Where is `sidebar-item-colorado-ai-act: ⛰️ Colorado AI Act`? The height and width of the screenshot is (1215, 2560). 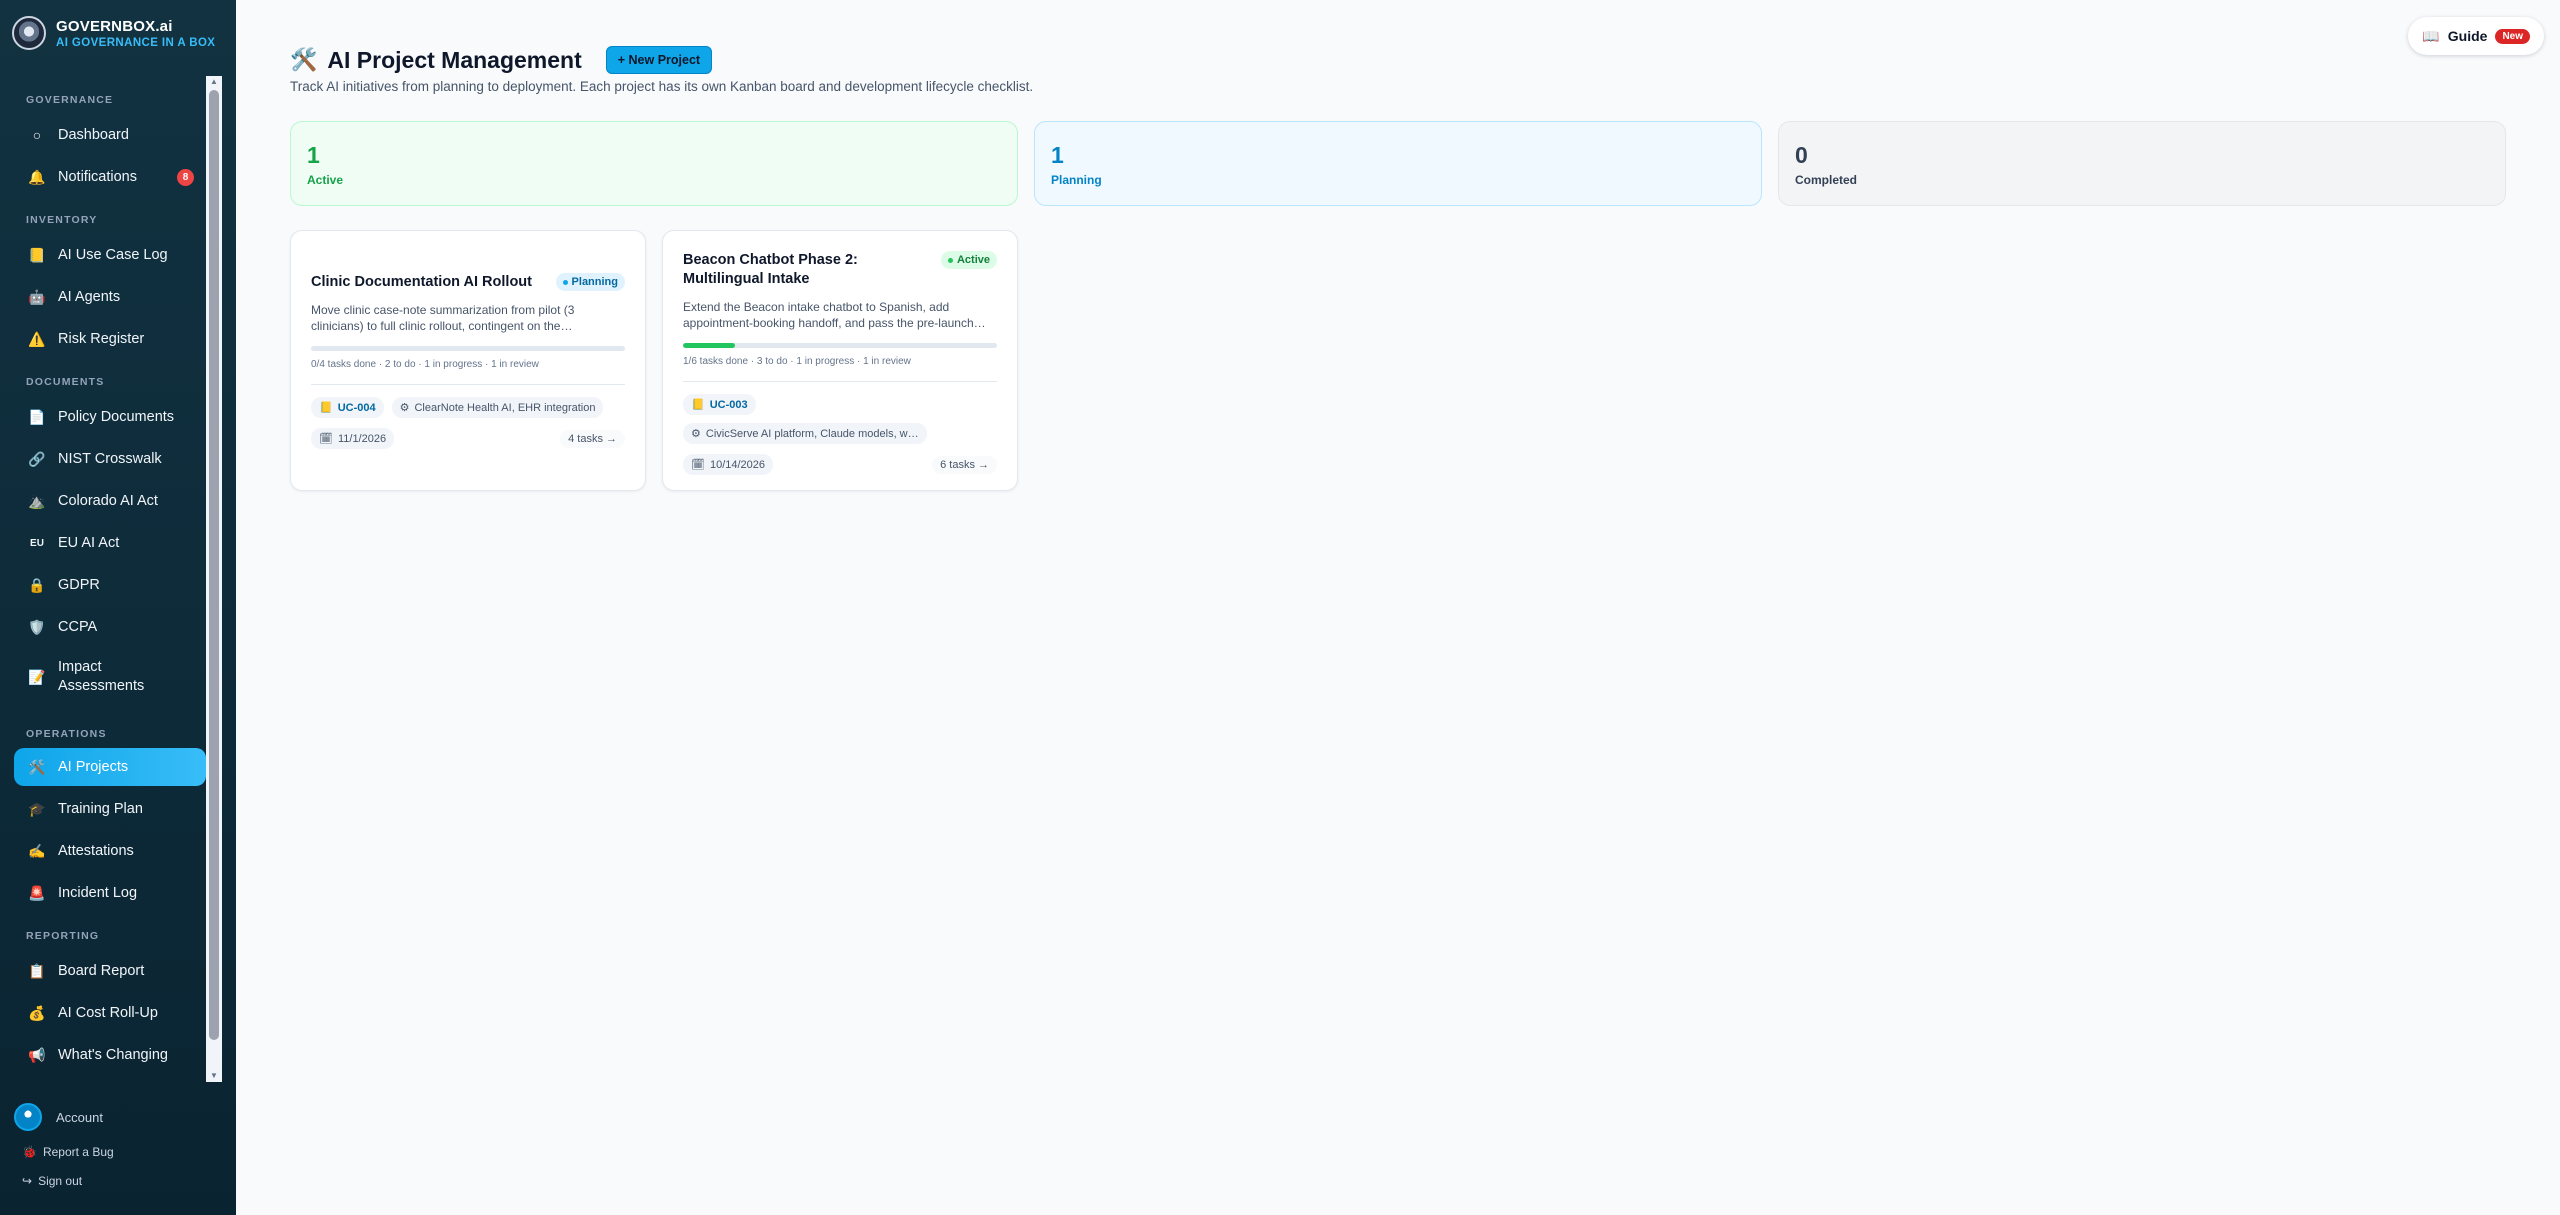 sidebar-item-colorado-ai-act: ⛰️ Colorado AI Act is located at coordinates (110, 501).